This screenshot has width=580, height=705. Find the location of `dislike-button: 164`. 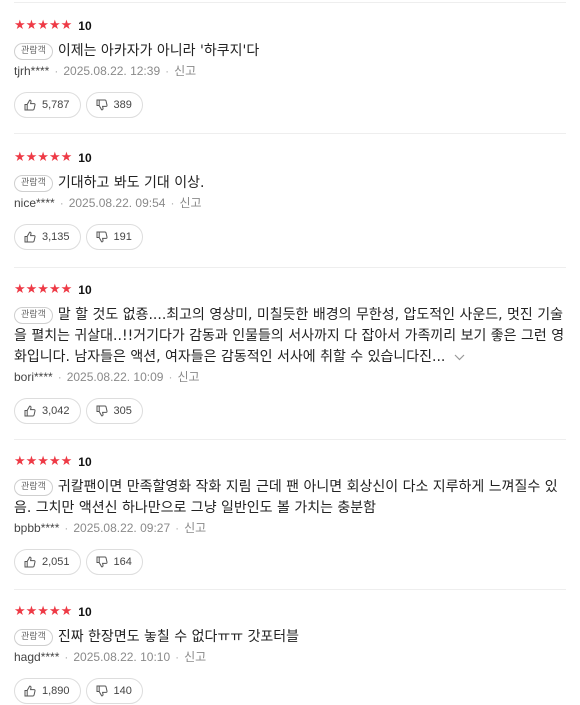

dislike-button: 164 is located at coordinates (114, 562).